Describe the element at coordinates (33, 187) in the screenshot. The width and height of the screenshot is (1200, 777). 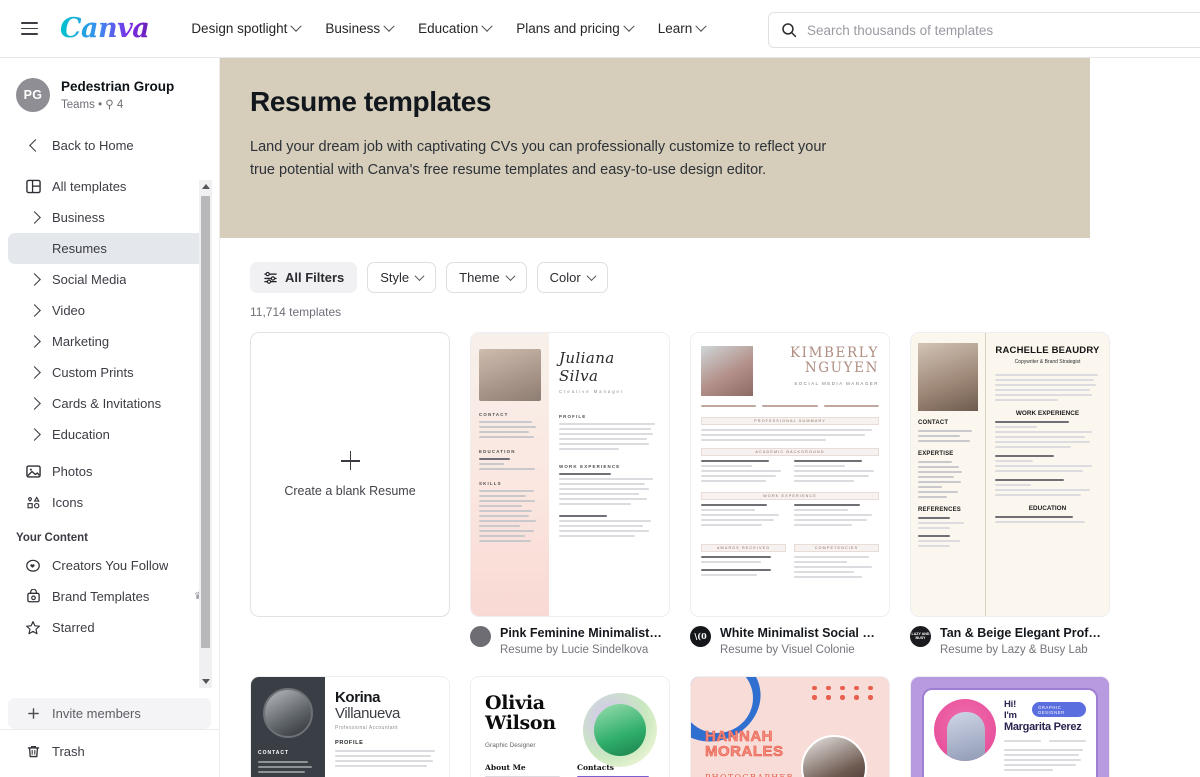
I see `templates-icon` at that location.